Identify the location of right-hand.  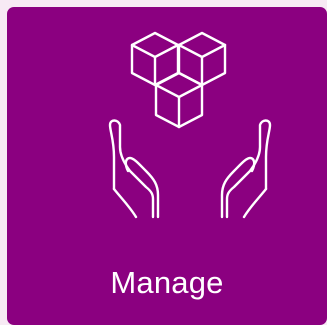
(246, 169).